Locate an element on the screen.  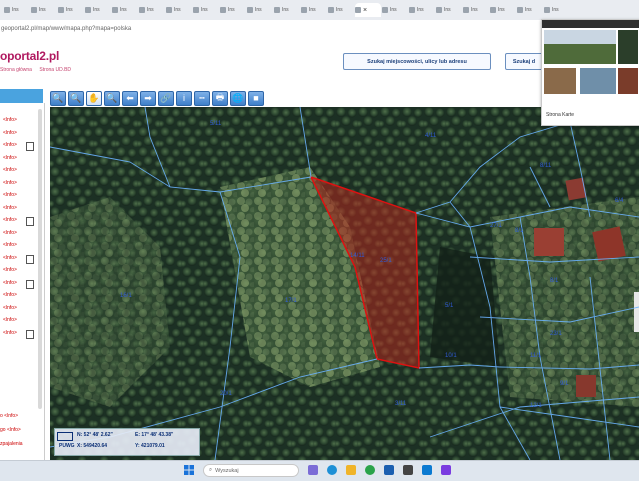
layer-scrollbar is located at coordinates (40, 259).